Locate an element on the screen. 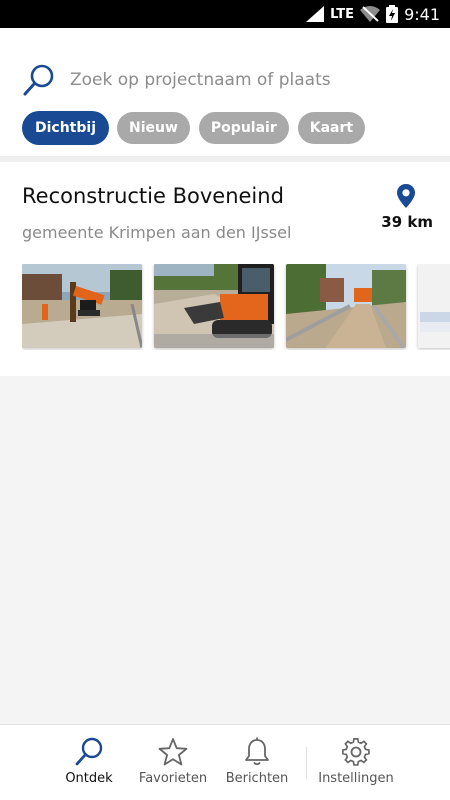 The width and height of the screenshot is (450, 800). nav-label: Favorieten is located at coordinates (173, 778).